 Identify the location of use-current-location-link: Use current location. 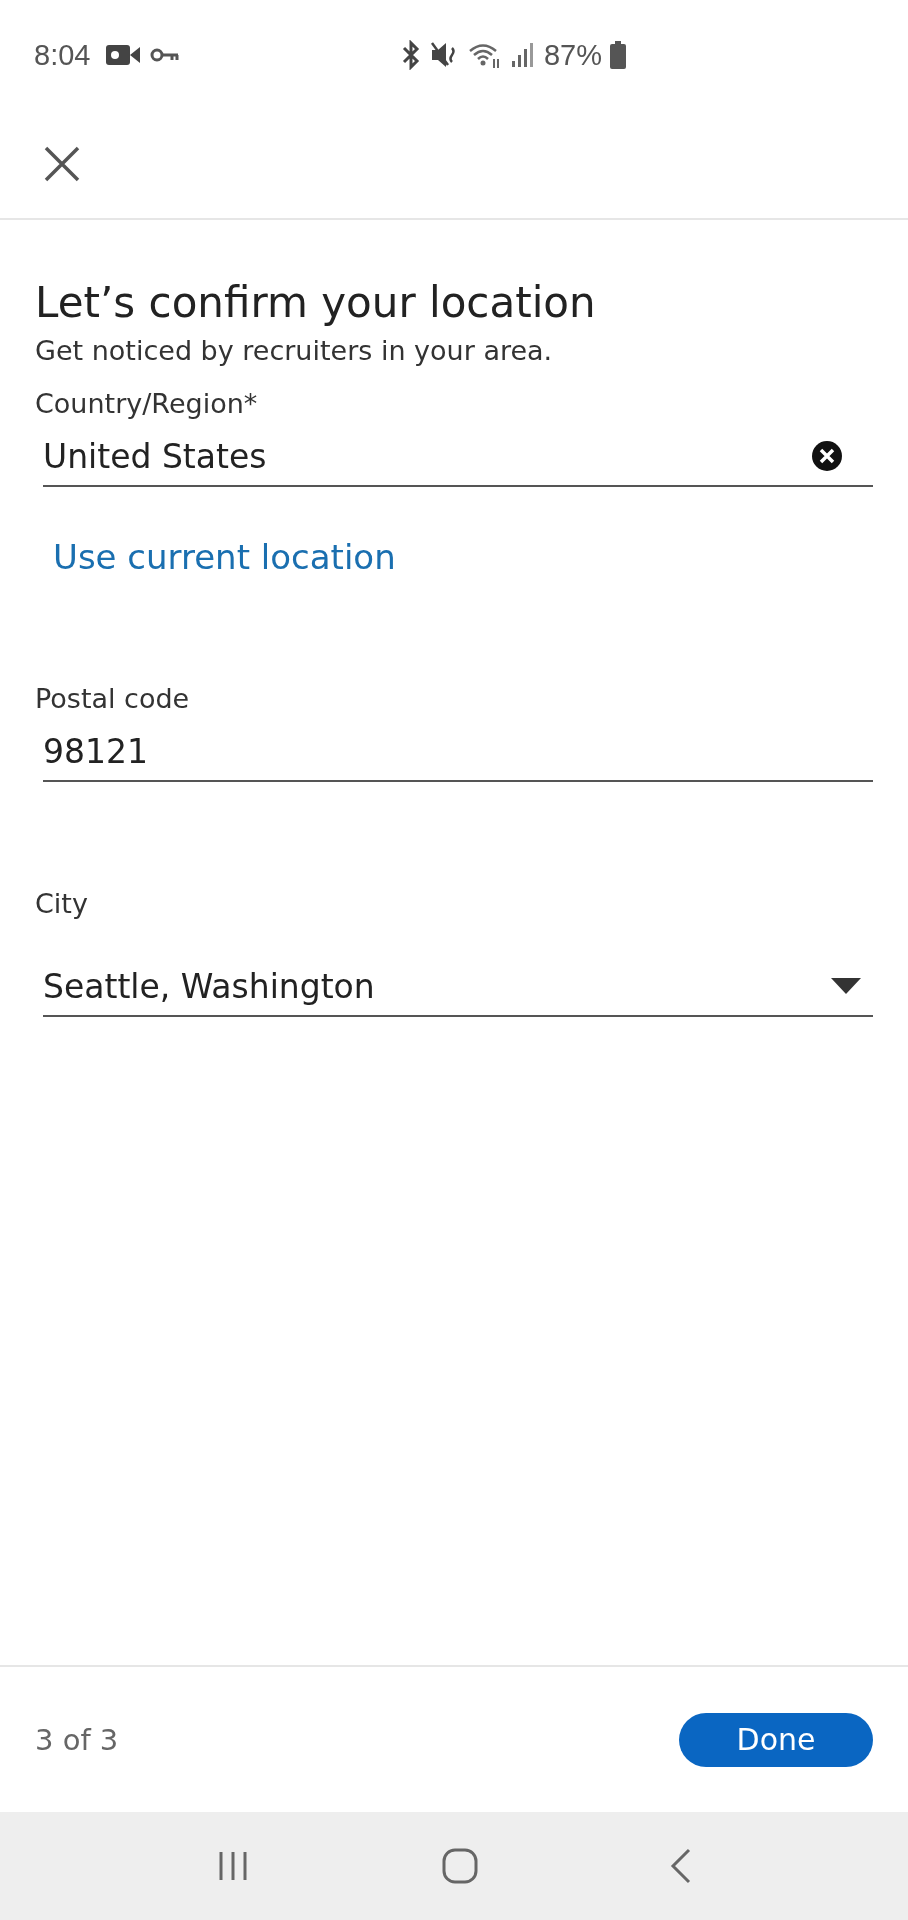
(224, 557).